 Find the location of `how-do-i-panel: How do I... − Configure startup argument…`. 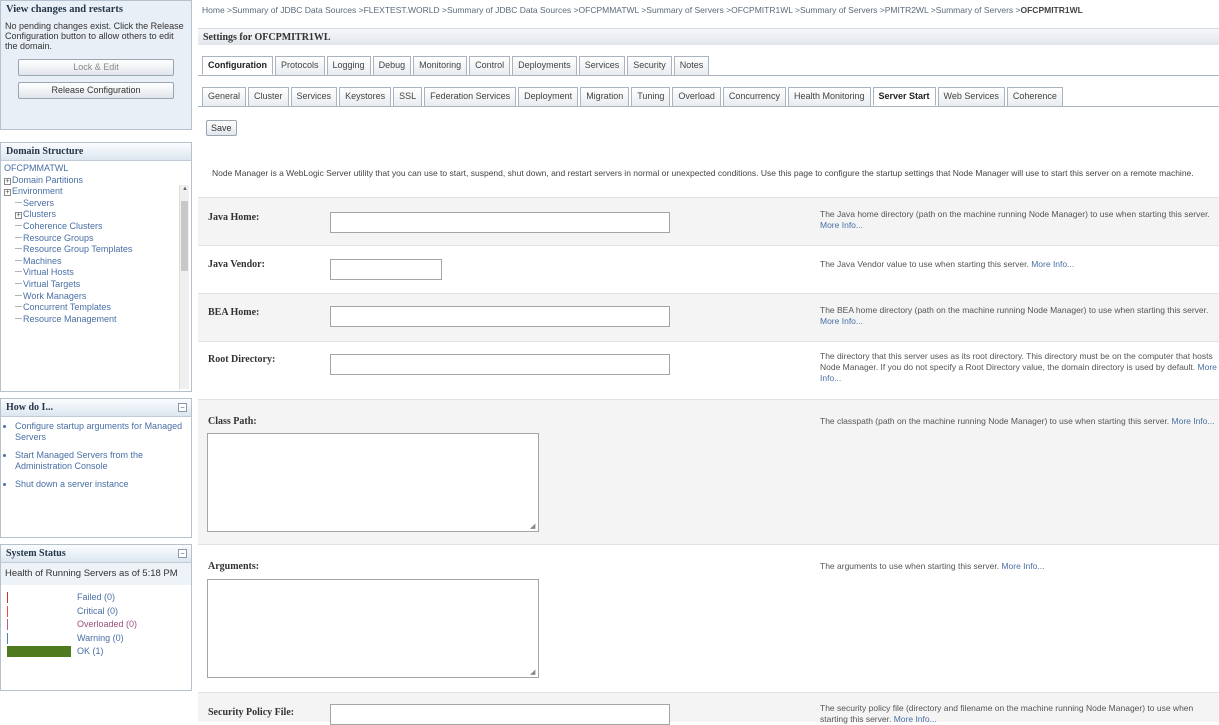

how-do-i-panel: How do I... − Configure startup argument… is located at coordinates (96, 468).